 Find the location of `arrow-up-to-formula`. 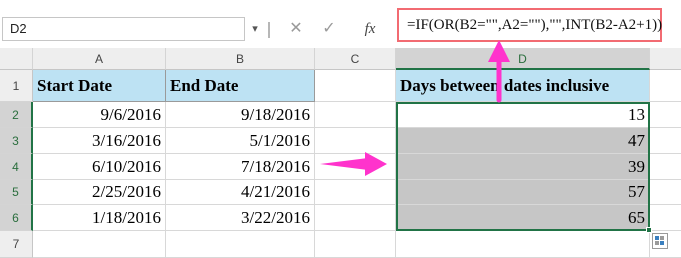

arrow-up-to-formula is located at coordinates (499, 71).